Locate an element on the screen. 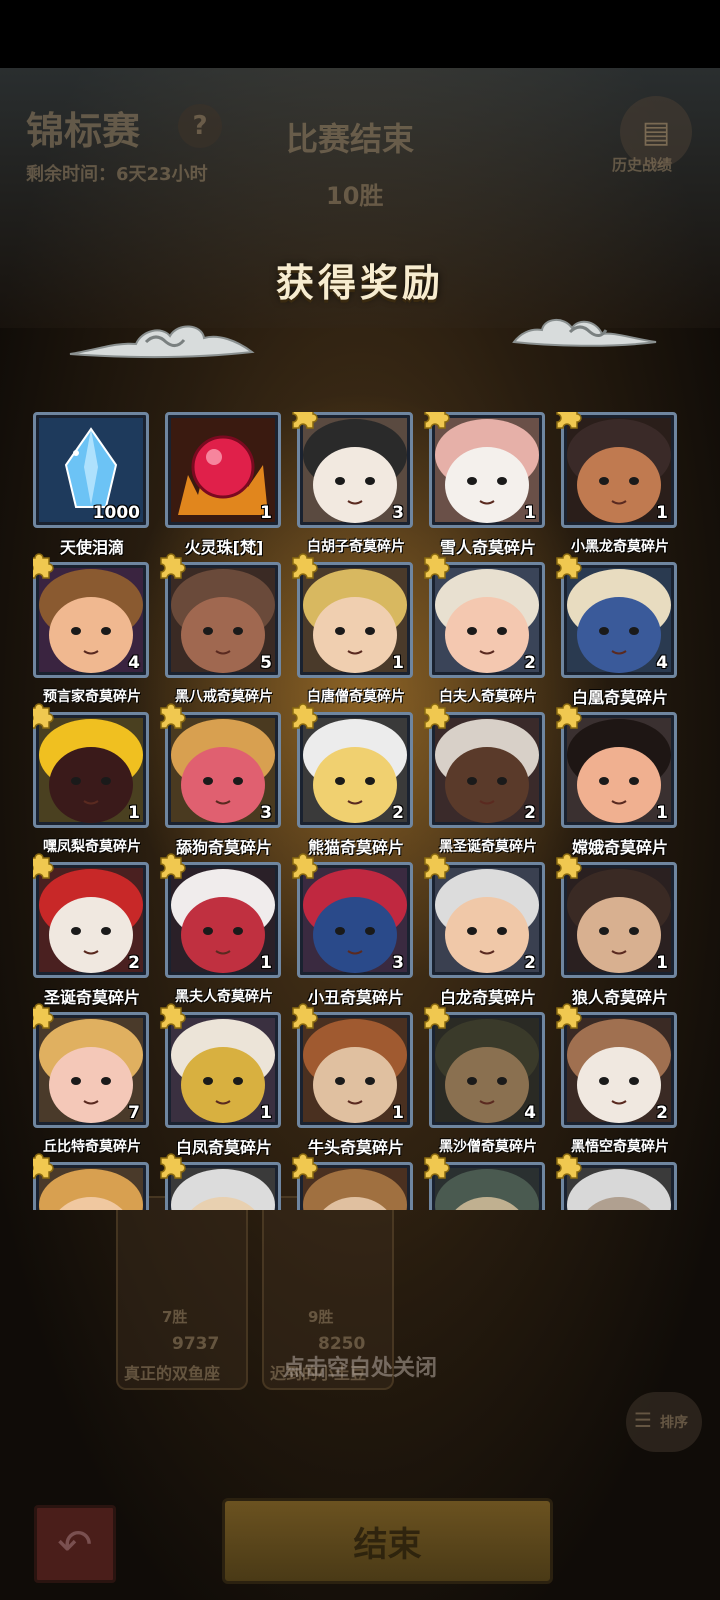 The width and height of the screenshot is (720, 1600). reward-item: 2 熊猫奇莫碎片 is located at coordinates (353, 782).